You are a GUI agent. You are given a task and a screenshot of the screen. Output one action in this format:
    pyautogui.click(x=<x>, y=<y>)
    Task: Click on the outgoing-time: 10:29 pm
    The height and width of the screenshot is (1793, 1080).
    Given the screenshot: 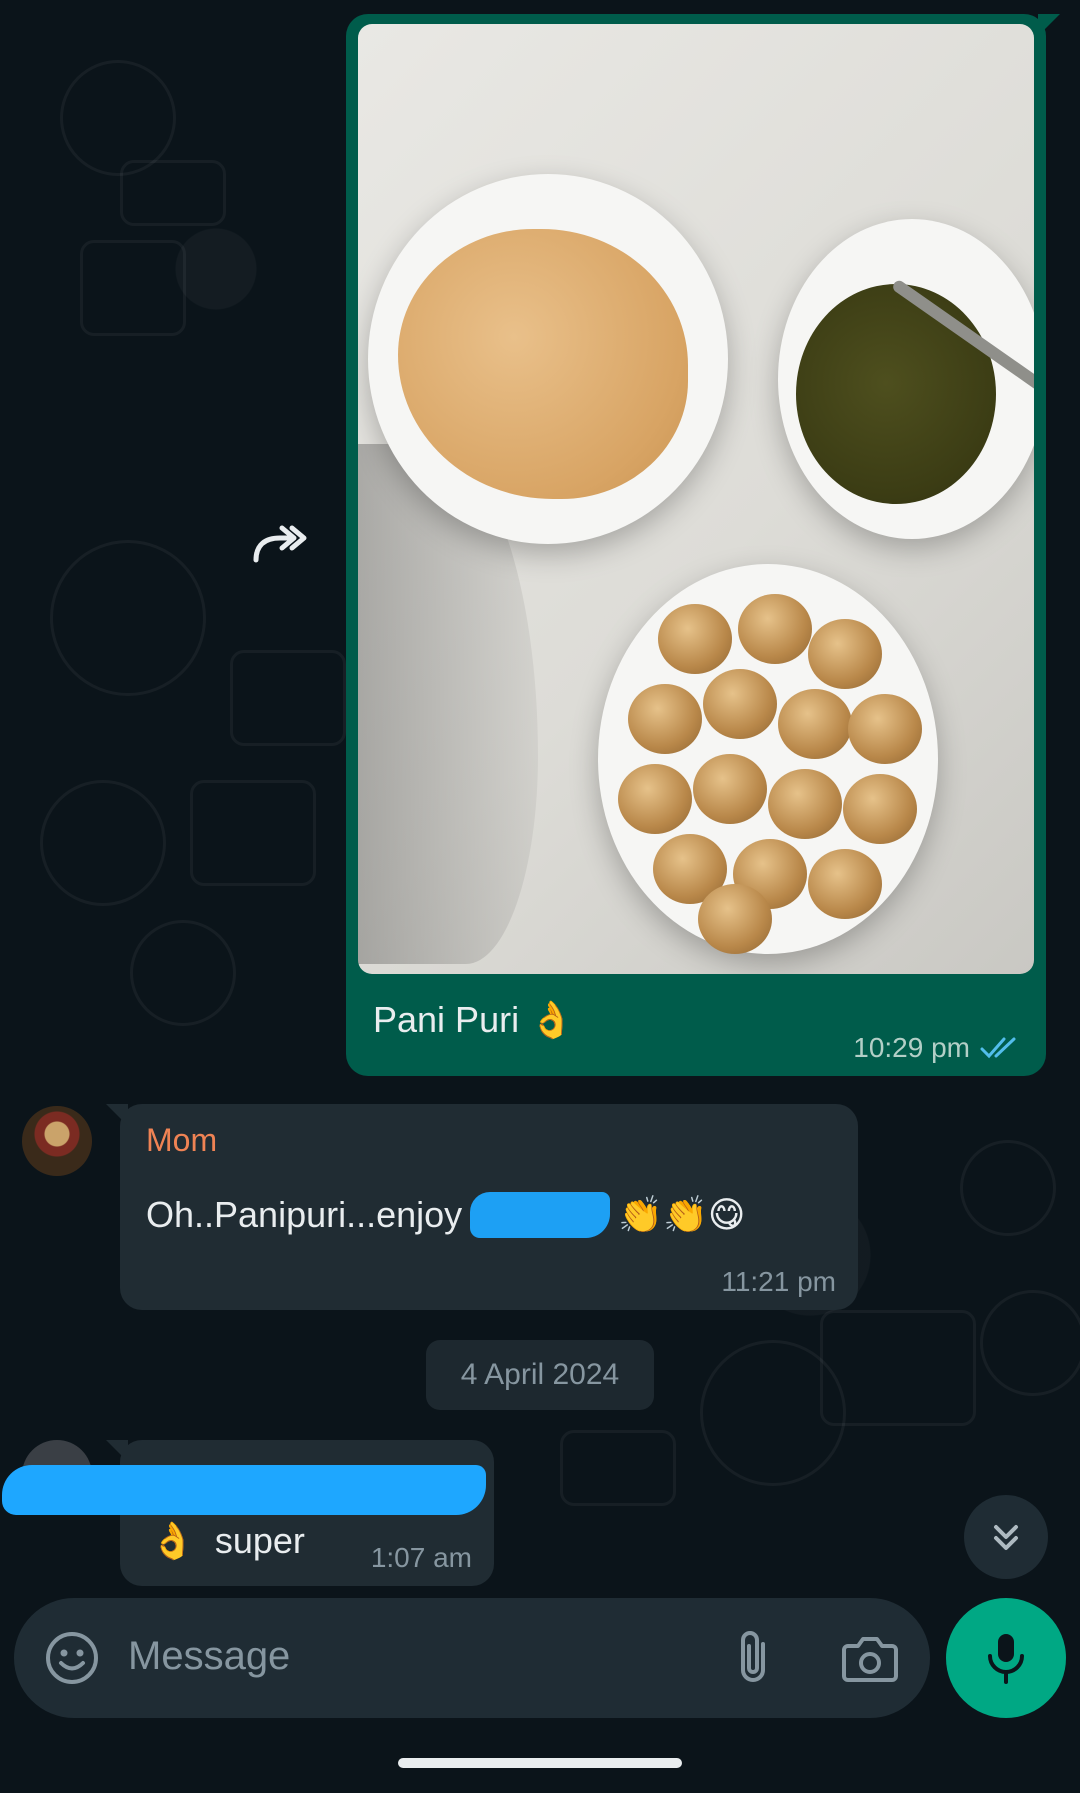 What is the action you would take?
    pyautogui.click(x=911, y=1047)
    